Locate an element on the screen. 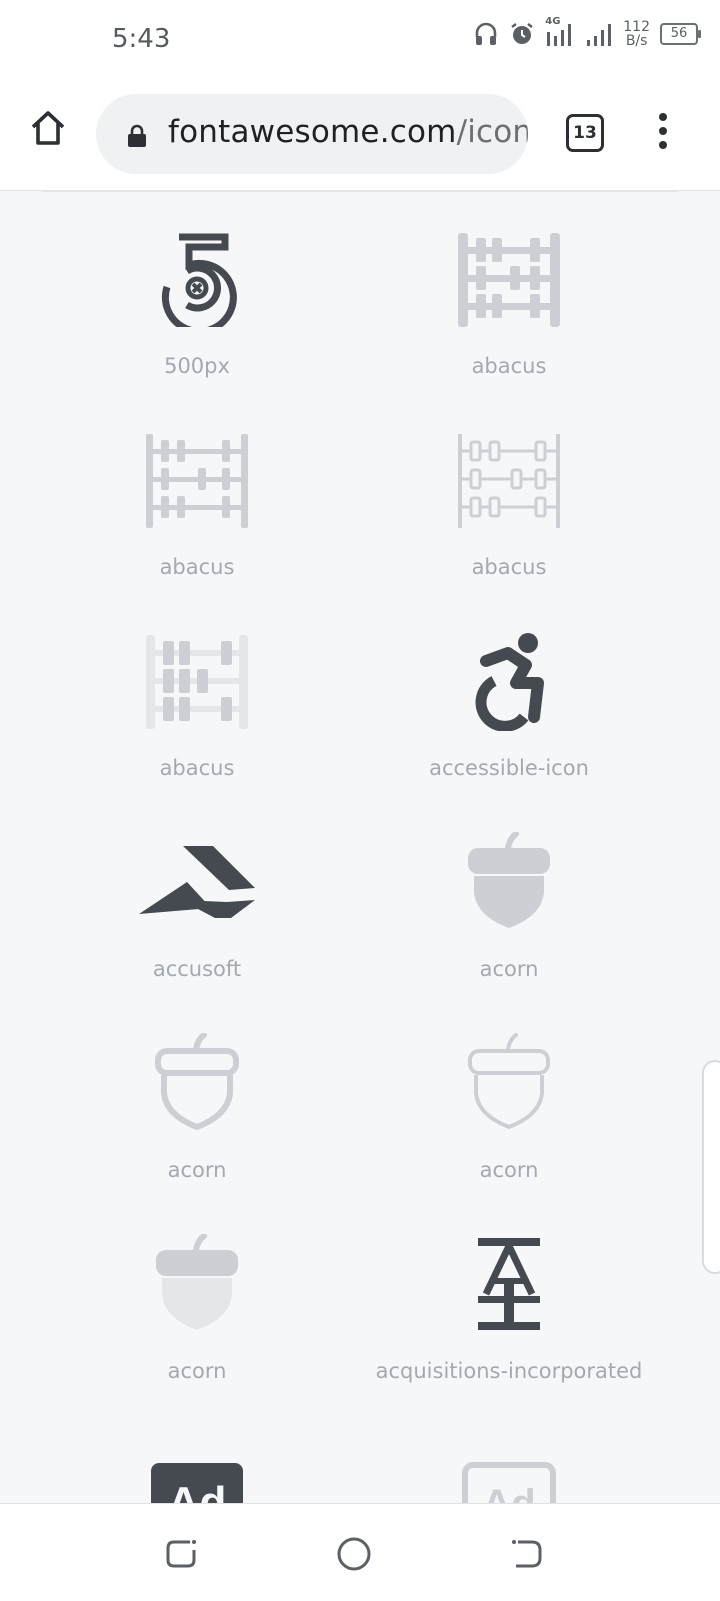  icon-card: accessible-icon is located at coordinates (509, 702).